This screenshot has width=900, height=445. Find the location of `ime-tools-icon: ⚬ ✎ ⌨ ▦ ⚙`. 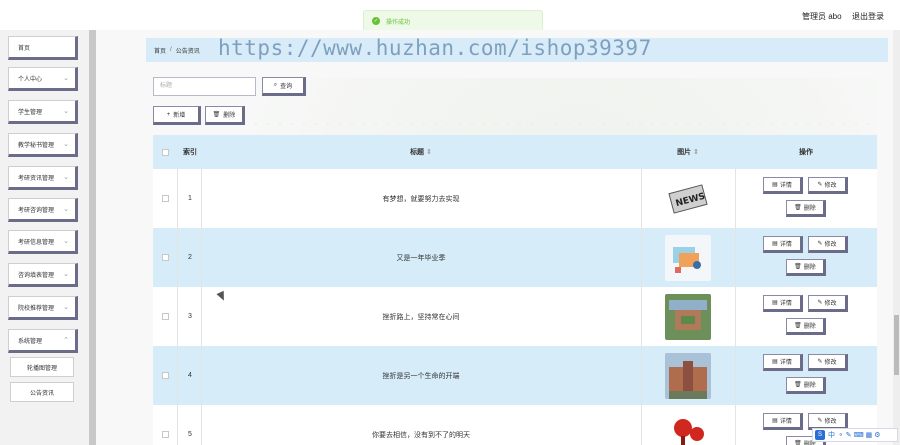

ime-tools-icon: ⚬ ✎ ⌨ ▦ ⚙ is located at coordinates (859, 435).